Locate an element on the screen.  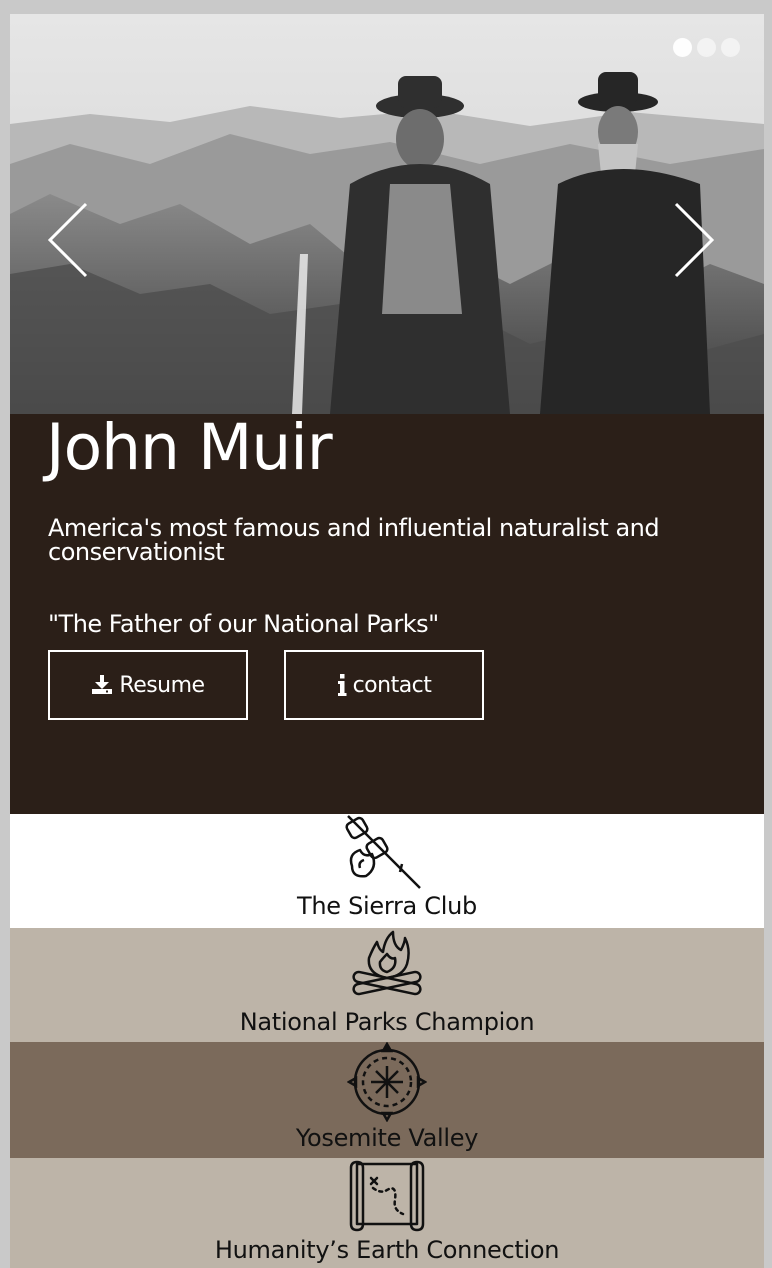
resume-button: Resume is located at coordinates (148, 685).